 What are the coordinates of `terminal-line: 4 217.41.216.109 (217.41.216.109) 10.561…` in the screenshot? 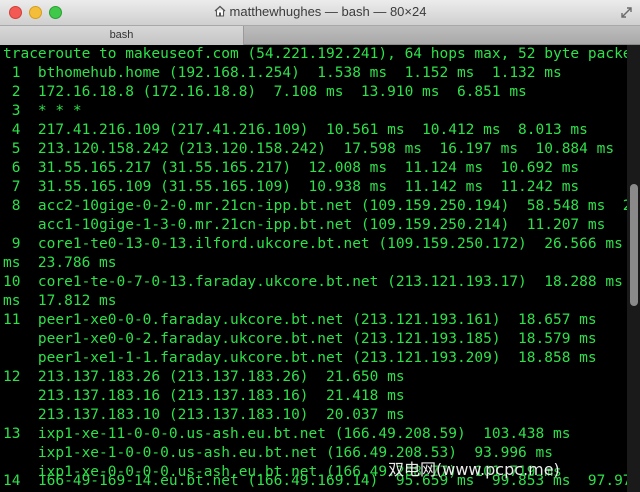 It's located at (295, 130).